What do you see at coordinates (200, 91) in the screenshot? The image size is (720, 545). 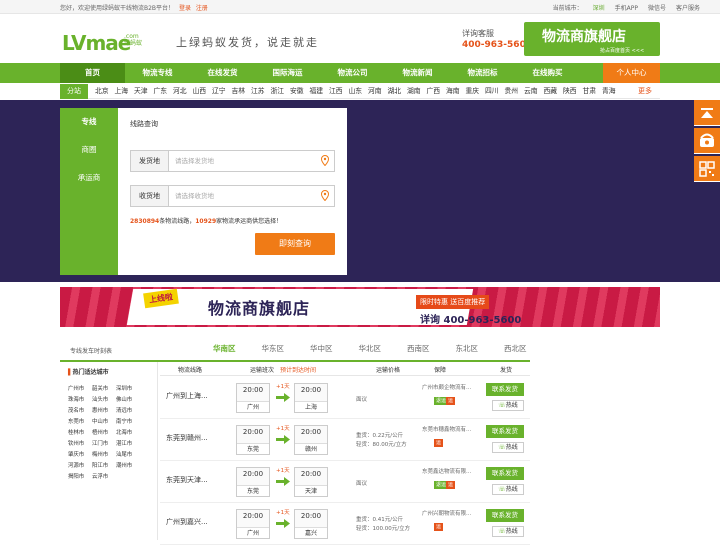 I see `province-link: 山西` at bounding box center [200, 91].